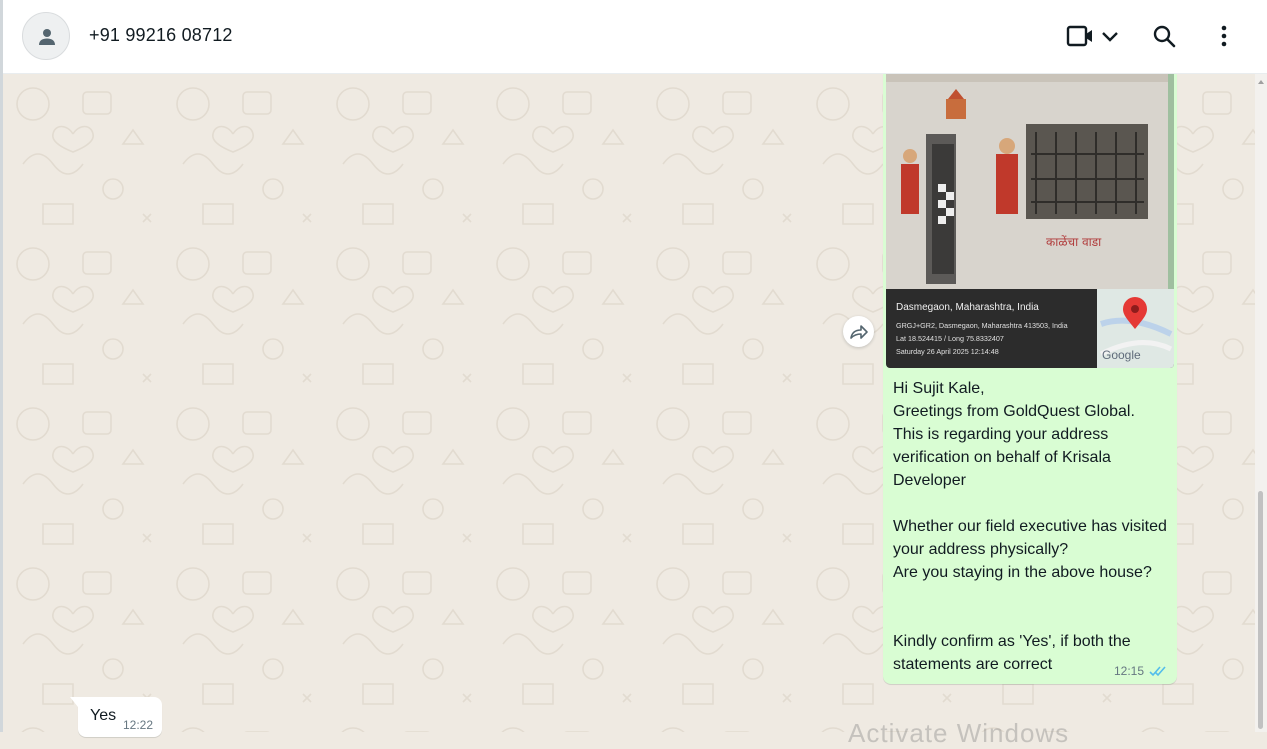 This screenshot has height=749, width=1267. Describe the element at coordinates (1260, 610) in the screenshot. I see `scroll-thumb` at that location.